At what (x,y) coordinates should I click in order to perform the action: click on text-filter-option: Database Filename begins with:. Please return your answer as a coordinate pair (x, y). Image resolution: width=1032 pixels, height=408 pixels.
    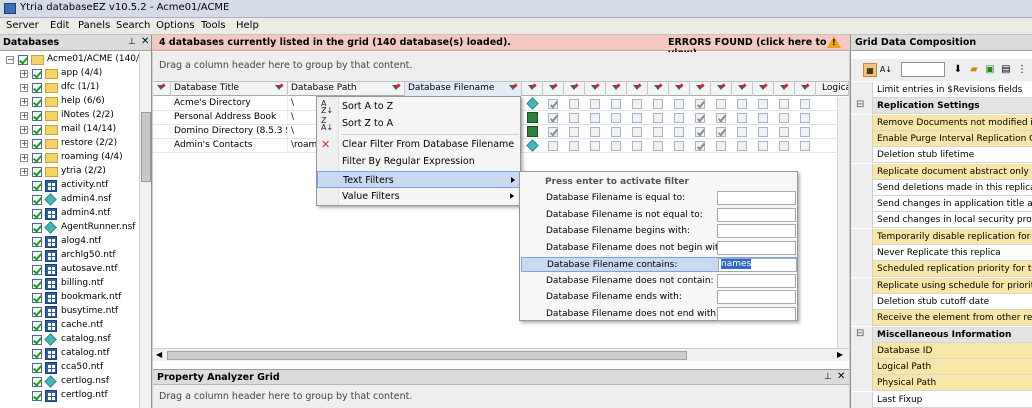
    Looking at the image, I should click on (659, 231).